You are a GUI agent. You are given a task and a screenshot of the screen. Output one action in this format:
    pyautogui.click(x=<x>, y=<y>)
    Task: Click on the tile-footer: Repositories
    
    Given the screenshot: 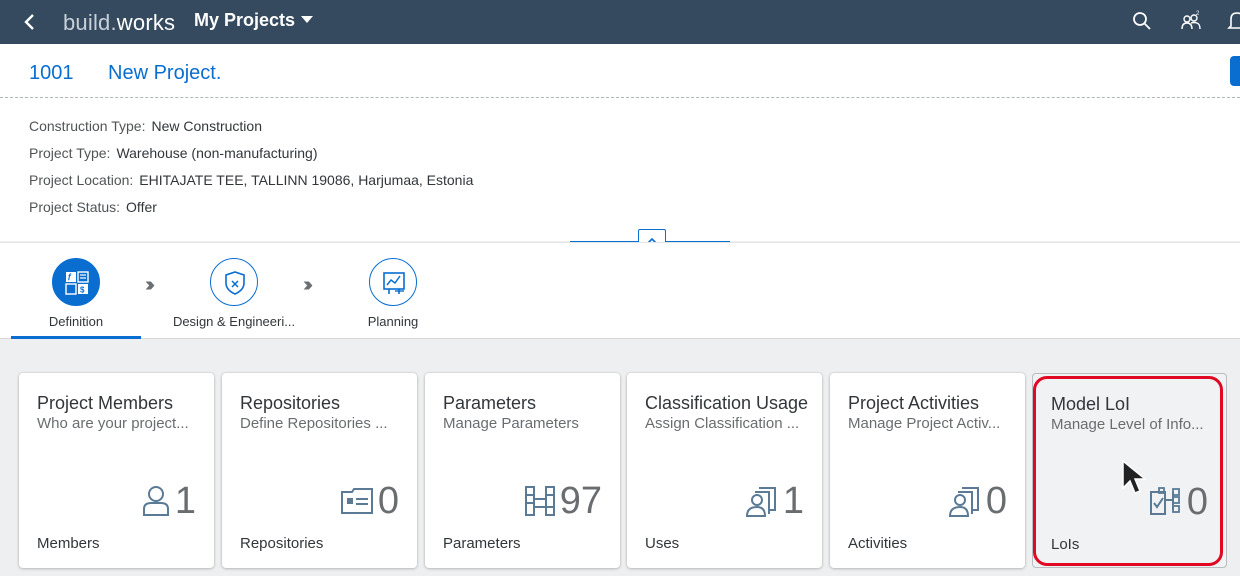 What is the action you would take?
    pyautogui.click(x=282, y=543)
    